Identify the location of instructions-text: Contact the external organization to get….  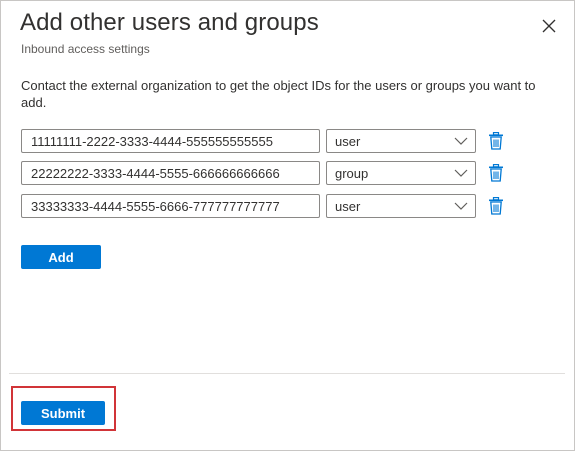
(278, 94).